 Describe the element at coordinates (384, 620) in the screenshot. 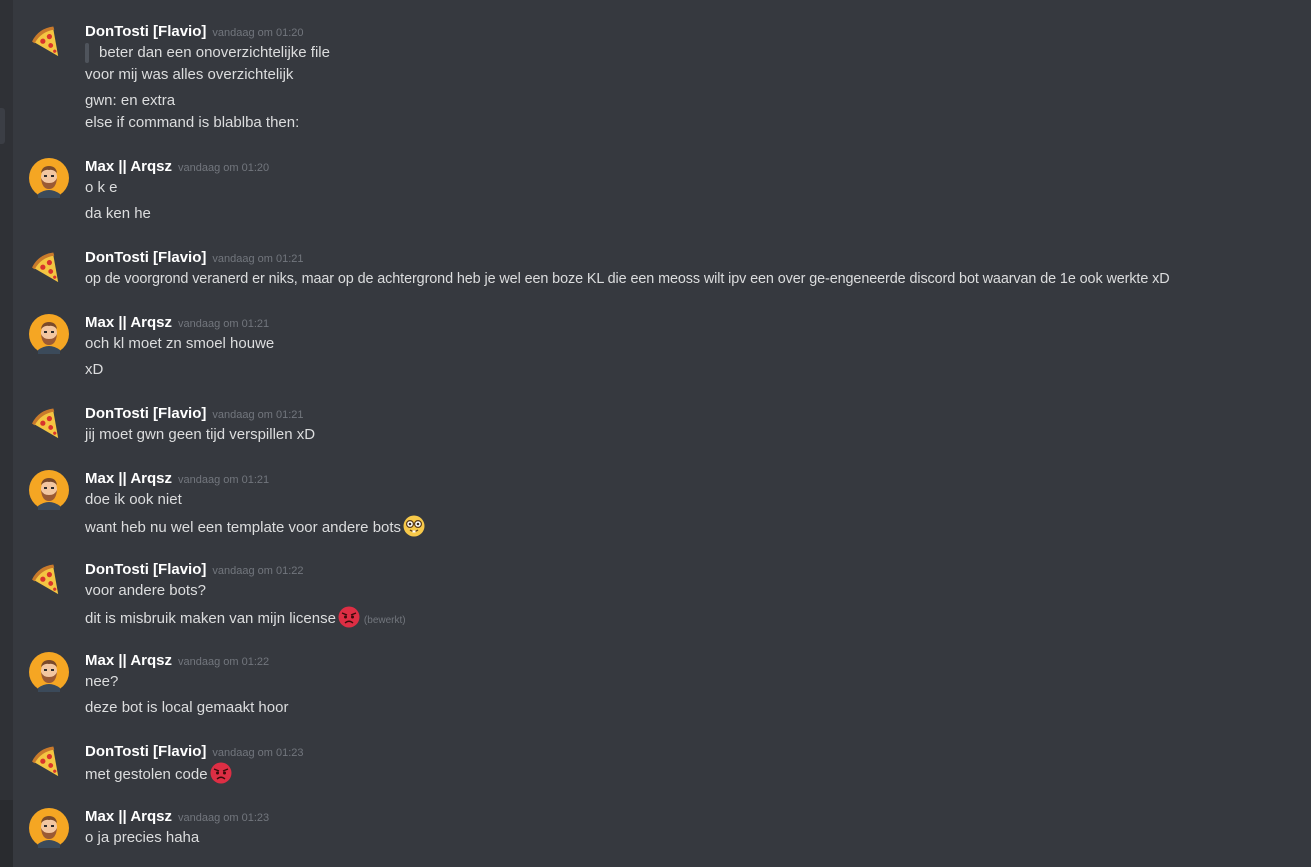

I see `edited-label: (bewerkt)` at that location.